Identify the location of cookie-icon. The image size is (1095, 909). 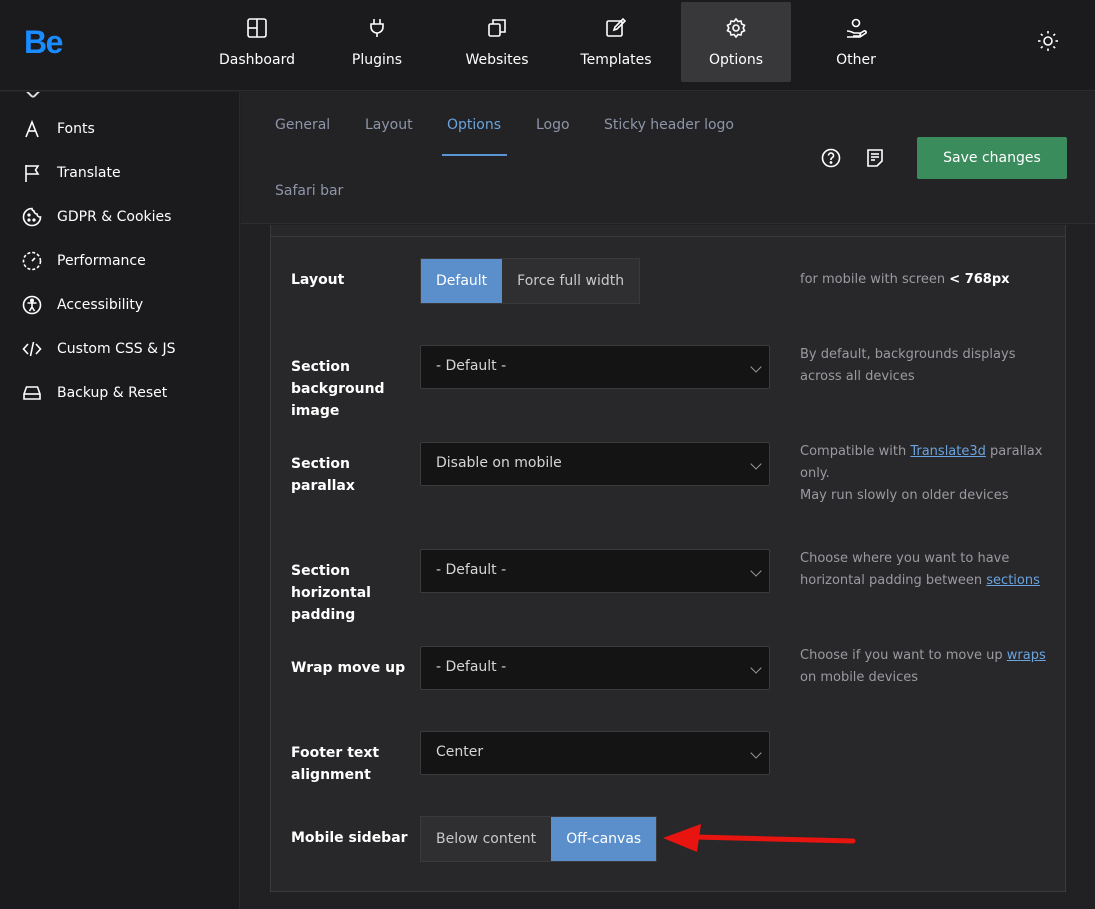
(32, 217).